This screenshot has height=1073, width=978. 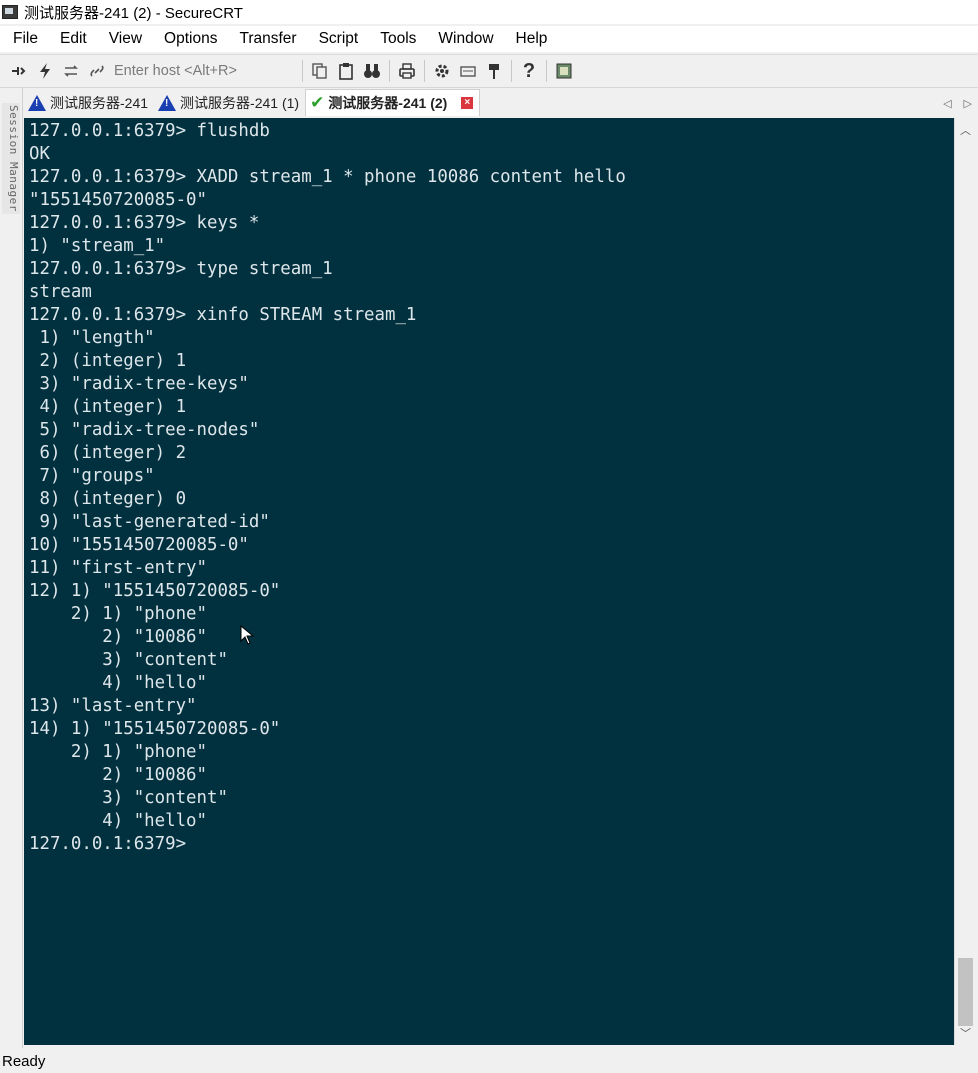 I want to click on check-icon: ✔, so click(x=317, y=102).